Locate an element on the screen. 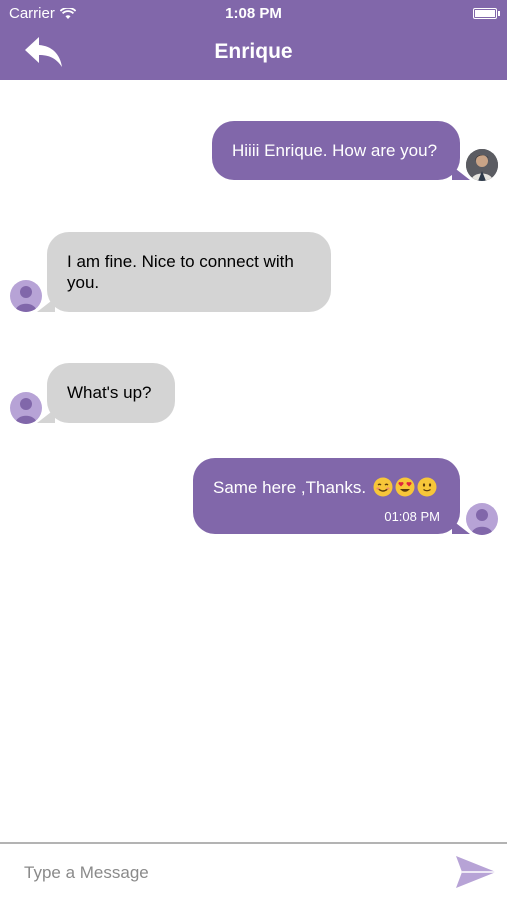  nav-header: Carrier 1:08 PM Enrique is located at coordinates (253, 40).